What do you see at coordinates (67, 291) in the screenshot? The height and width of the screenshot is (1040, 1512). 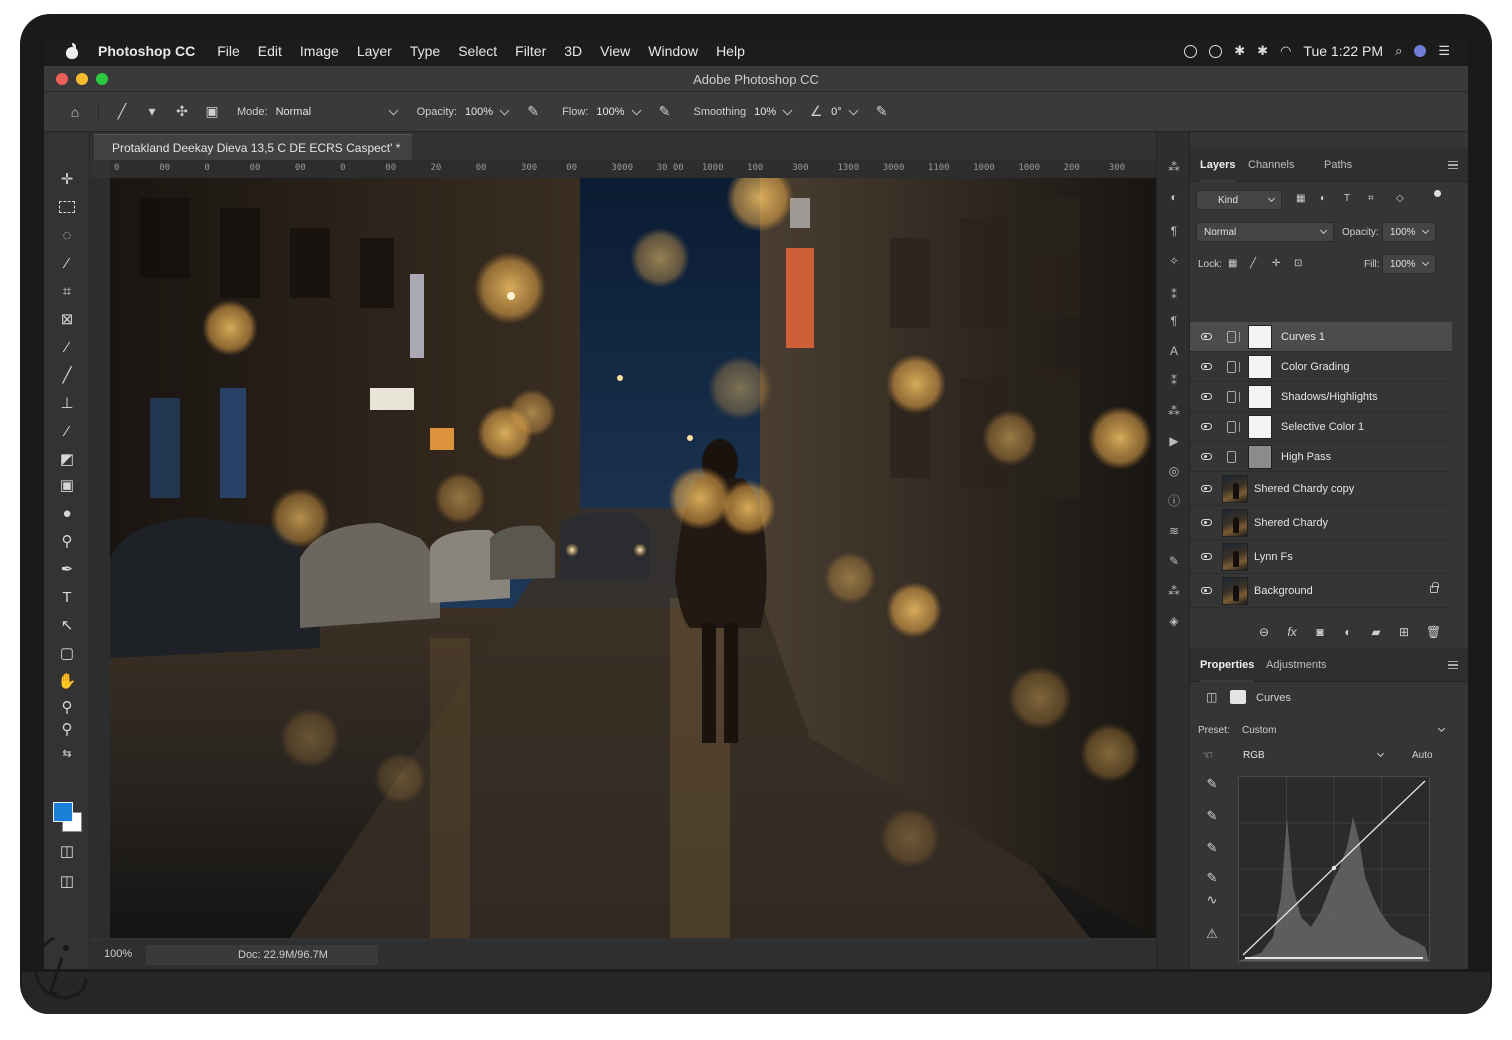 I see `crop-tool-icon: ⌗` at bounding box center [67, 291].